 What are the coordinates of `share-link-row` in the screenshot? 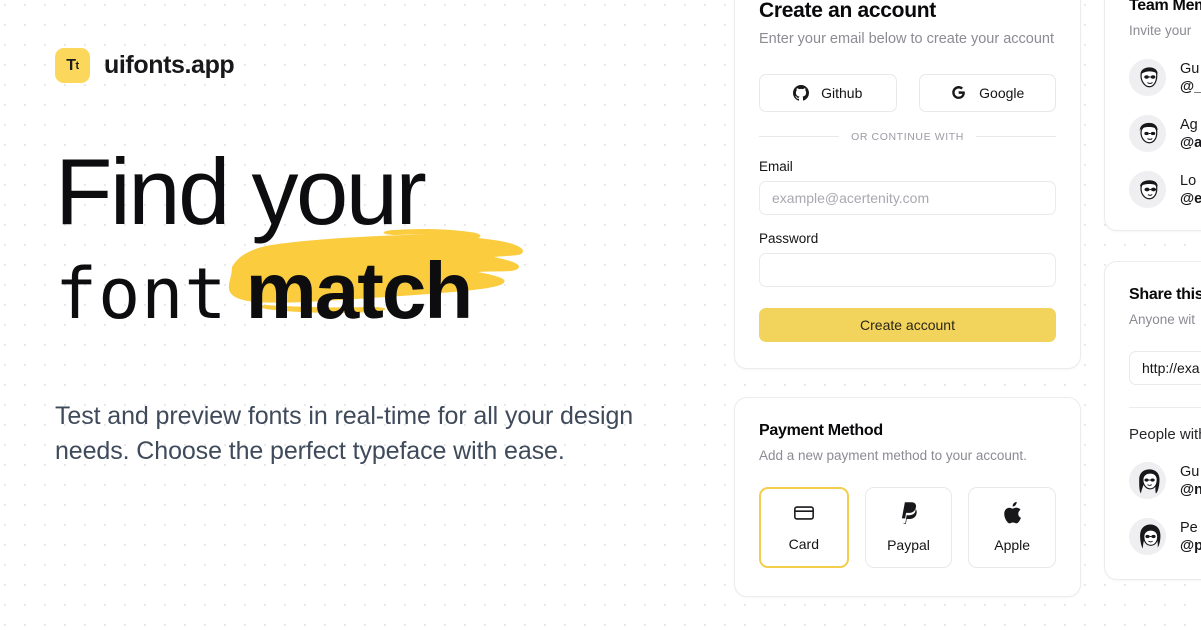 It's located at (1165, 368).